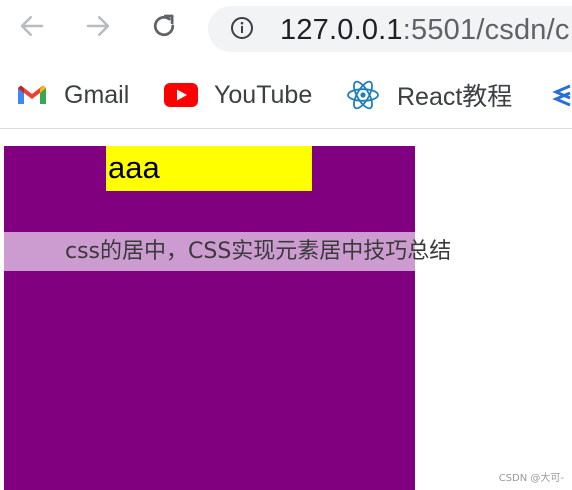  Describe the element at coordinates (181, 95) in the screenshot. I see `youtube-icon` at that location.